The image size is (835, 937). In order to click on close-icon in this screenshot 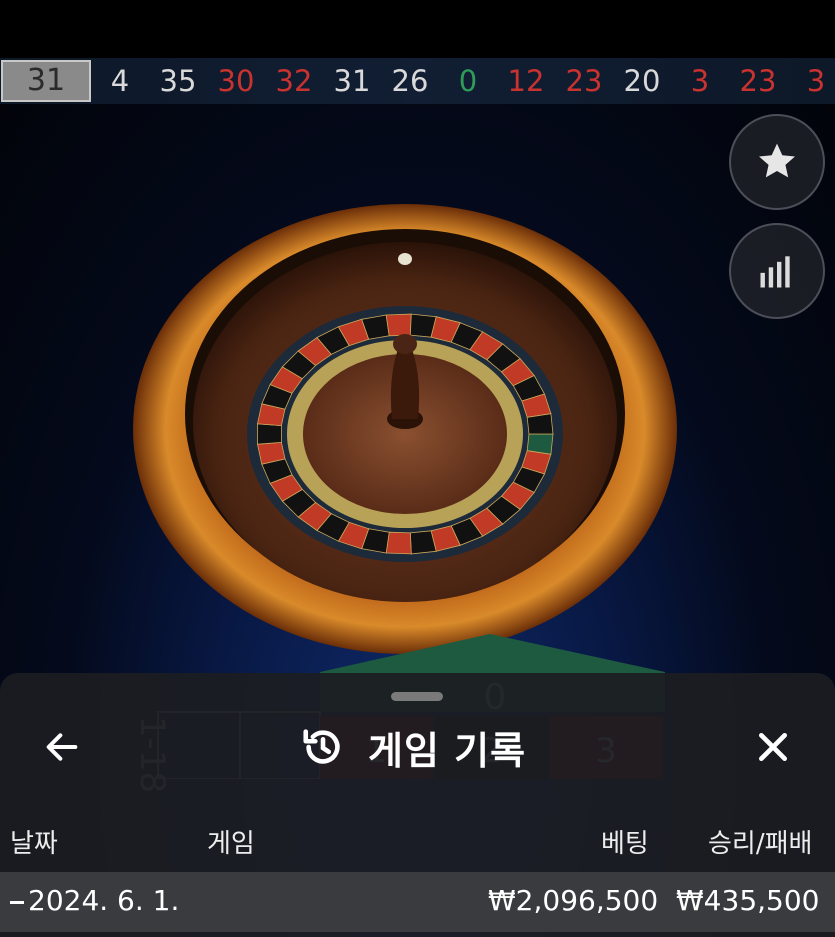, I will do `click(773, 747)`.